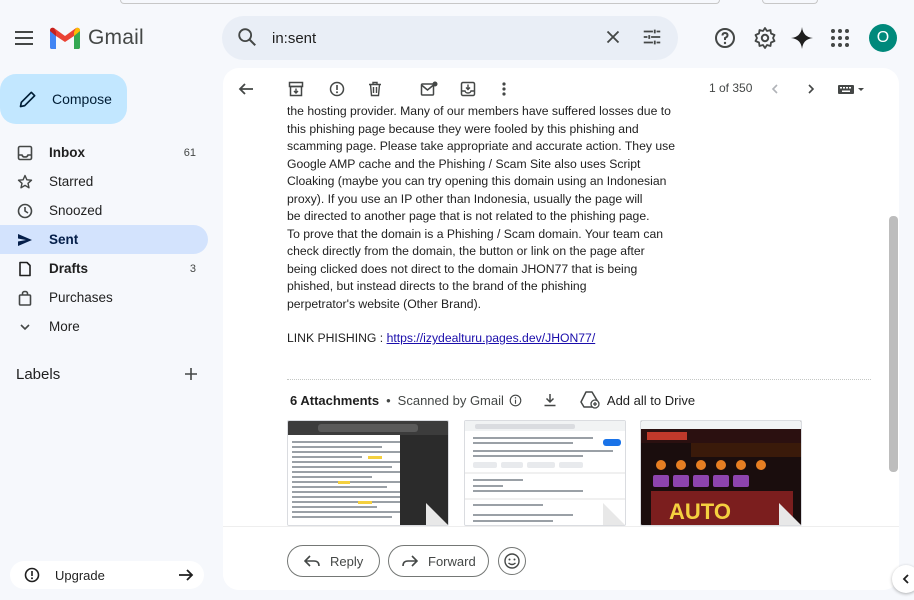 This screenshot has width=914, height=600. I want to click on sidebar-item-snoozed: Snoozed, so click(104, 210).